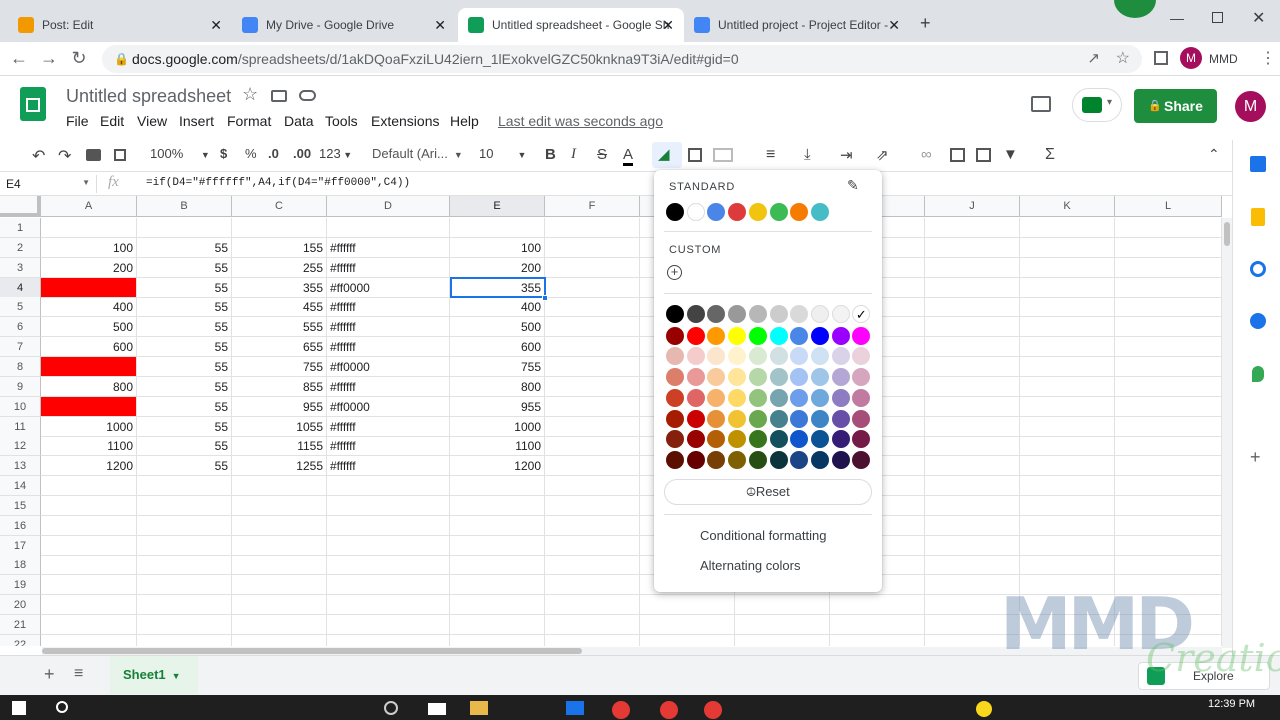 Image resolution: width=1280 pixels, height=720 pixels. Describe the element at coordinates (497, 347) in the screenshot. I see `cell: 600` at that location.